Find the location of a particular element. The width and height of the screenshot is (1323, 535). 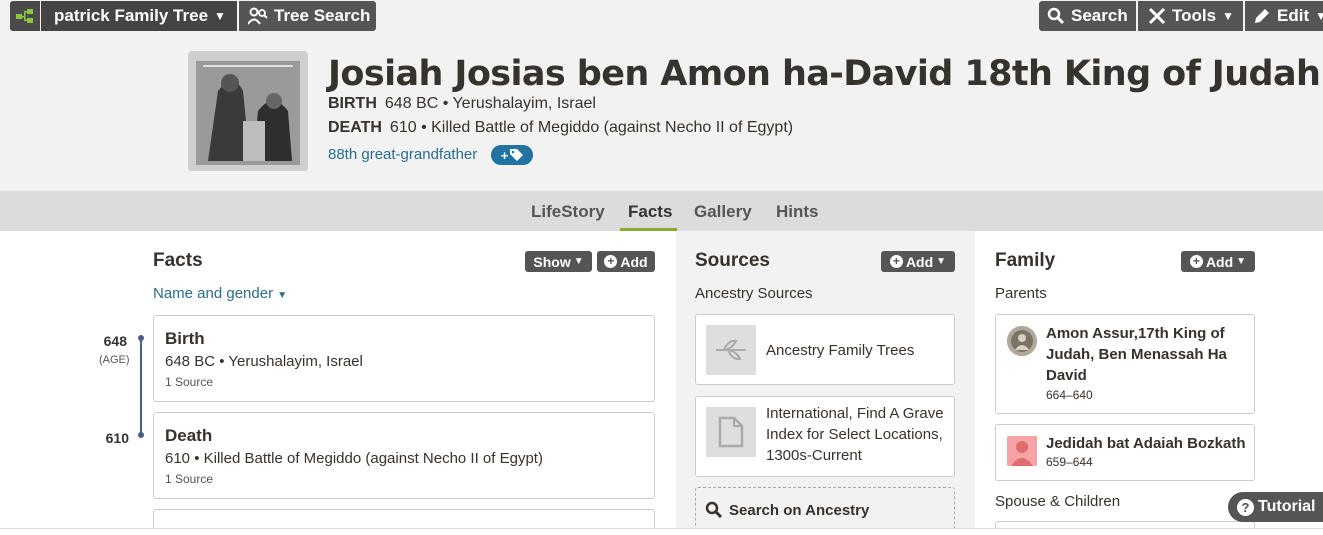

female-avatar-icon is located at coordinates (1022, 451).